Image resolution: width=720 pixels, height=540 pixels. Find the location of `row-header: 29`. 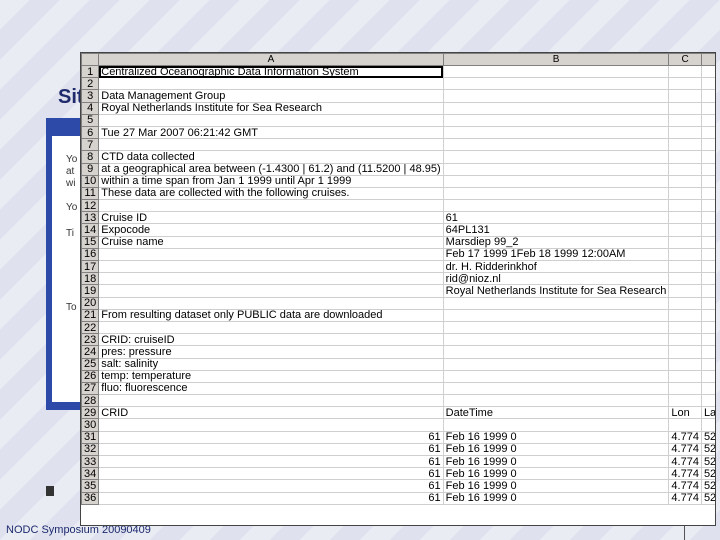

row-header: 29 is located at coordinates (90, 413).